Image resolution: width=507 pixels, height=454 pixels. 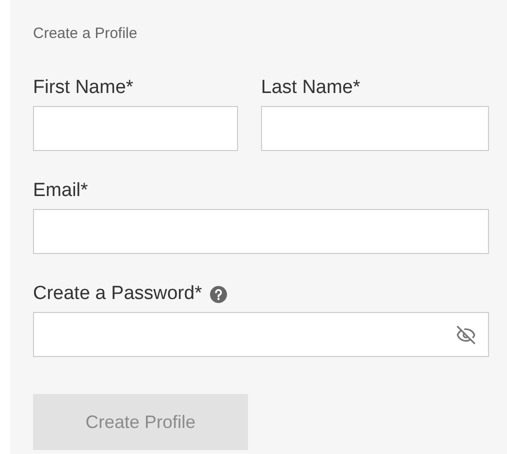 What do you see at coordinates (218, 294) in the screenshot?
I see `help-icon` at bounding box center [218, 294].